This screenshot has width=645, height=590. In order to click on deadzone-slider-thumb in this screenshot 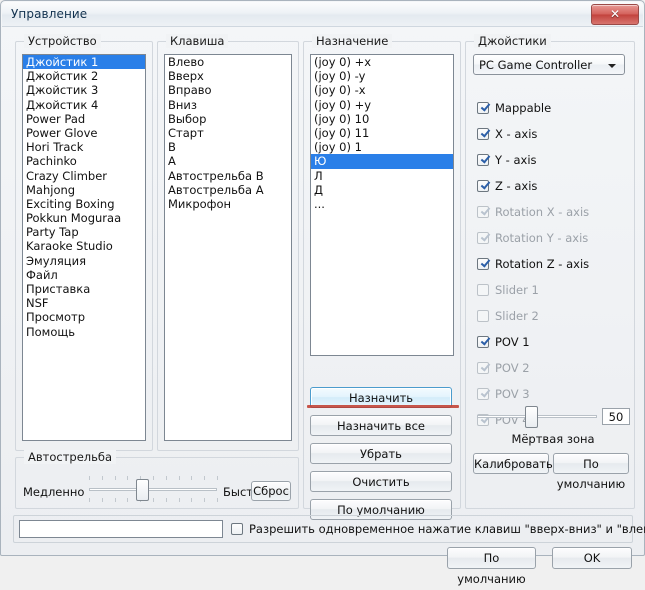, I will do `click(531, 417)`.